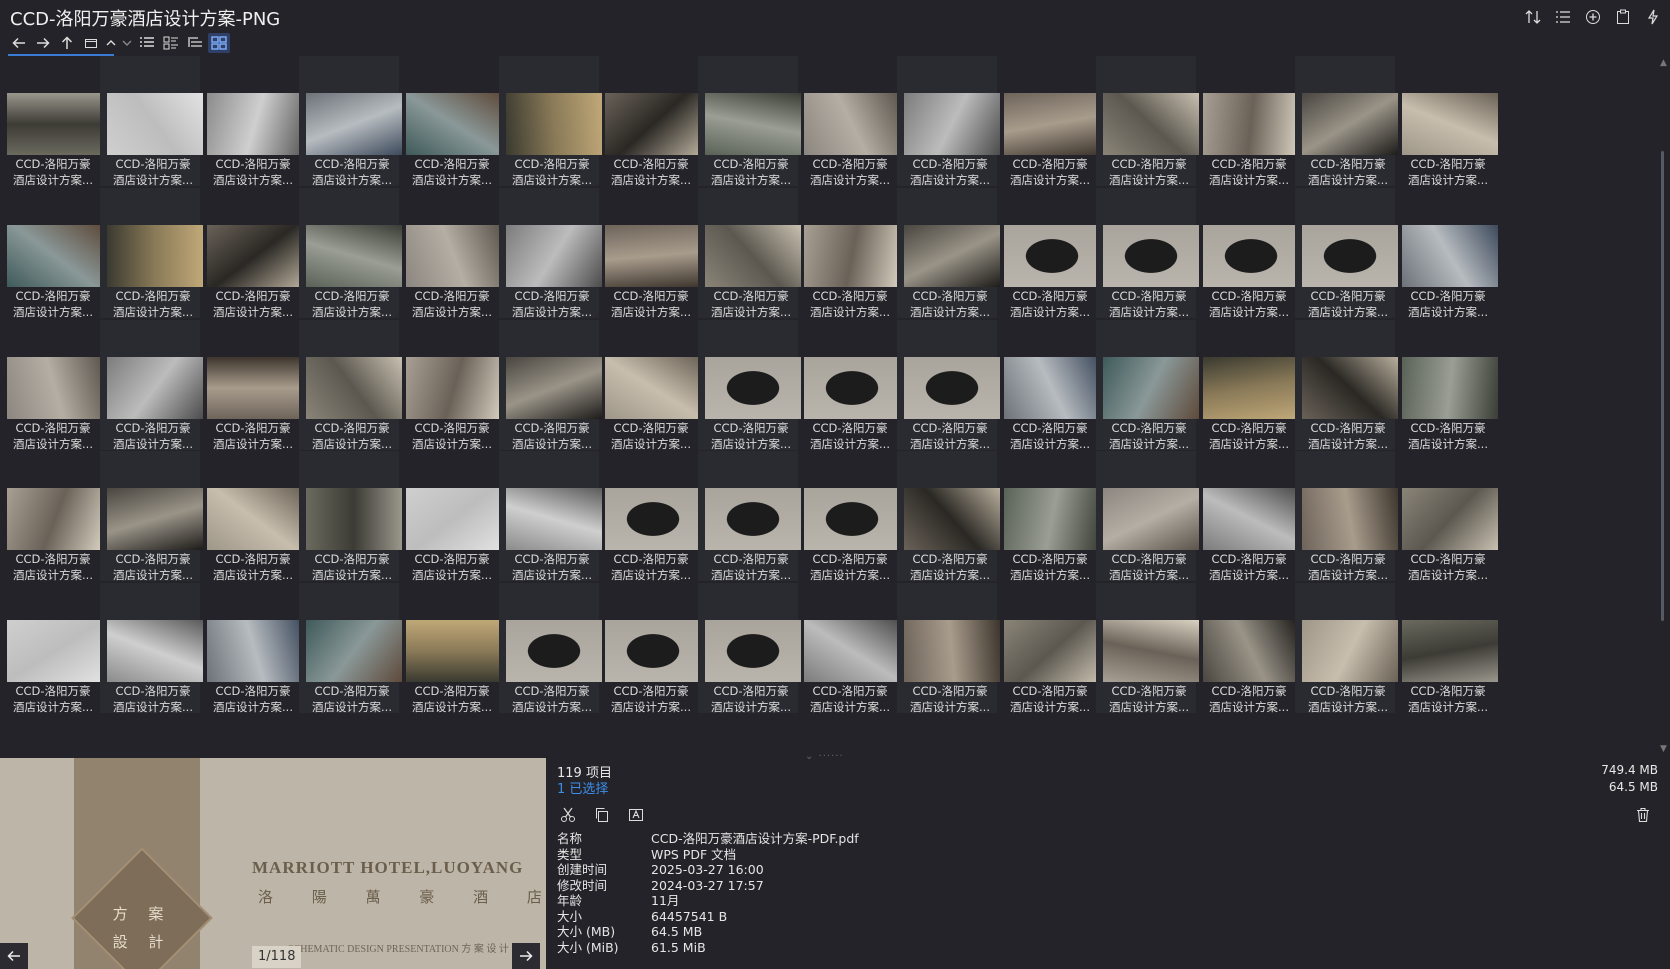  What do you see at coordinates (1593, 17) in the screenshot?
I see `new-item-icon` at bounding box center [1593, 17].